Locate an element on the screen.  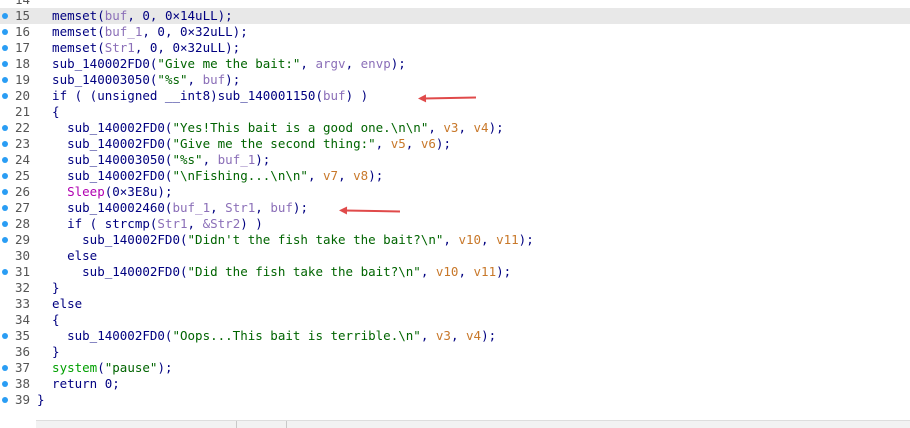
line-number: 20 is located at coordinates (22, 95).